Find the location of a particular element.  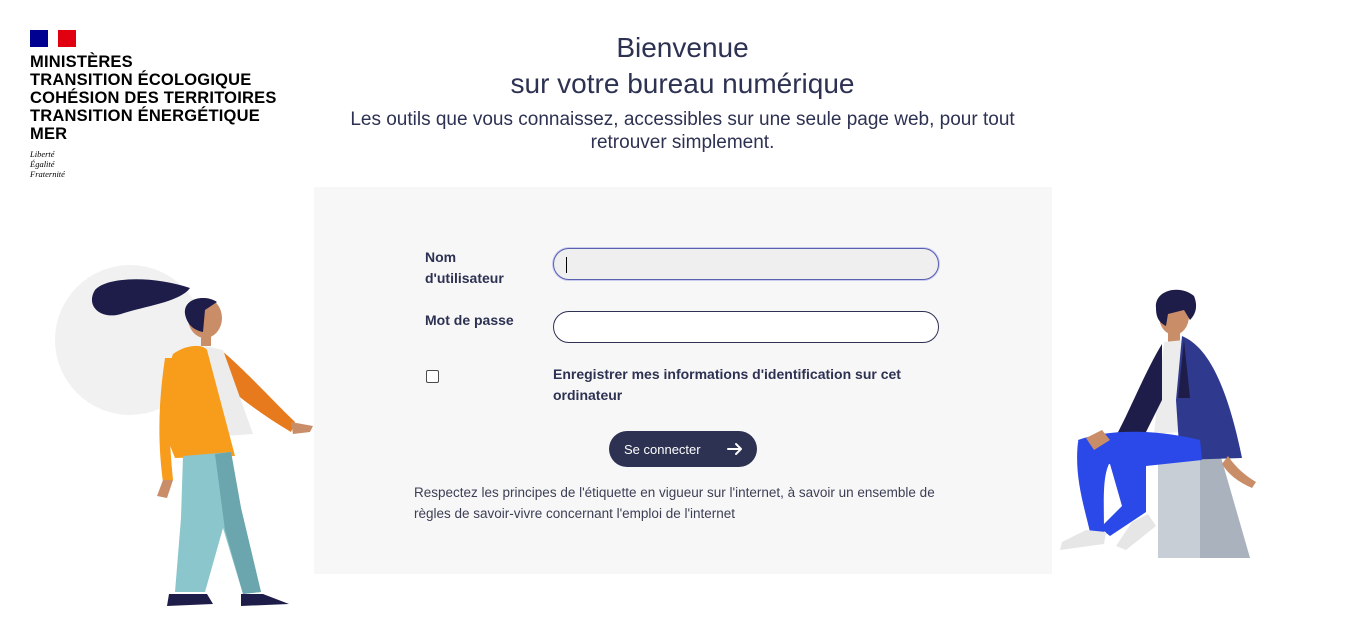

password-input is located at coordinates (746, 327).